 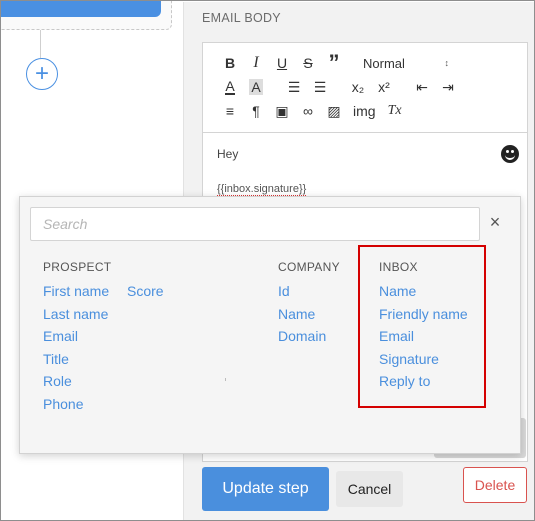 I want to click on toolbar-row-1: B I U S ” Normal ↕, so click(x=366, y=63).